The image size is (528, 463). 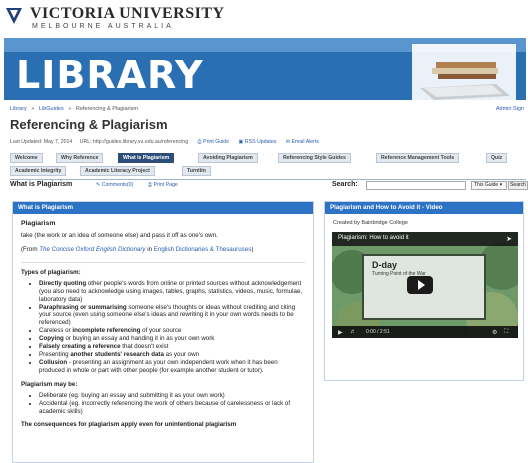 I want to click on print-page-link: ⎙ Print Page, so click(x=163, y=185).